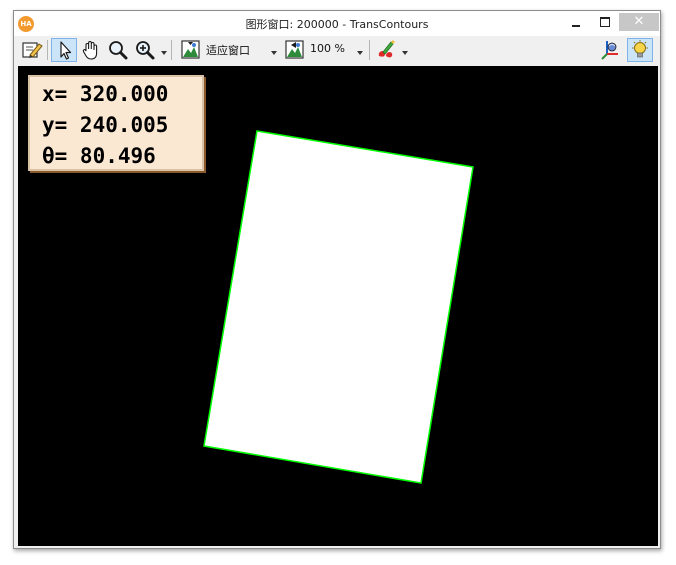 Image resolution: width=676 pixels, height=565 pixels. I want to click on maximize-button, so click(604, 22).